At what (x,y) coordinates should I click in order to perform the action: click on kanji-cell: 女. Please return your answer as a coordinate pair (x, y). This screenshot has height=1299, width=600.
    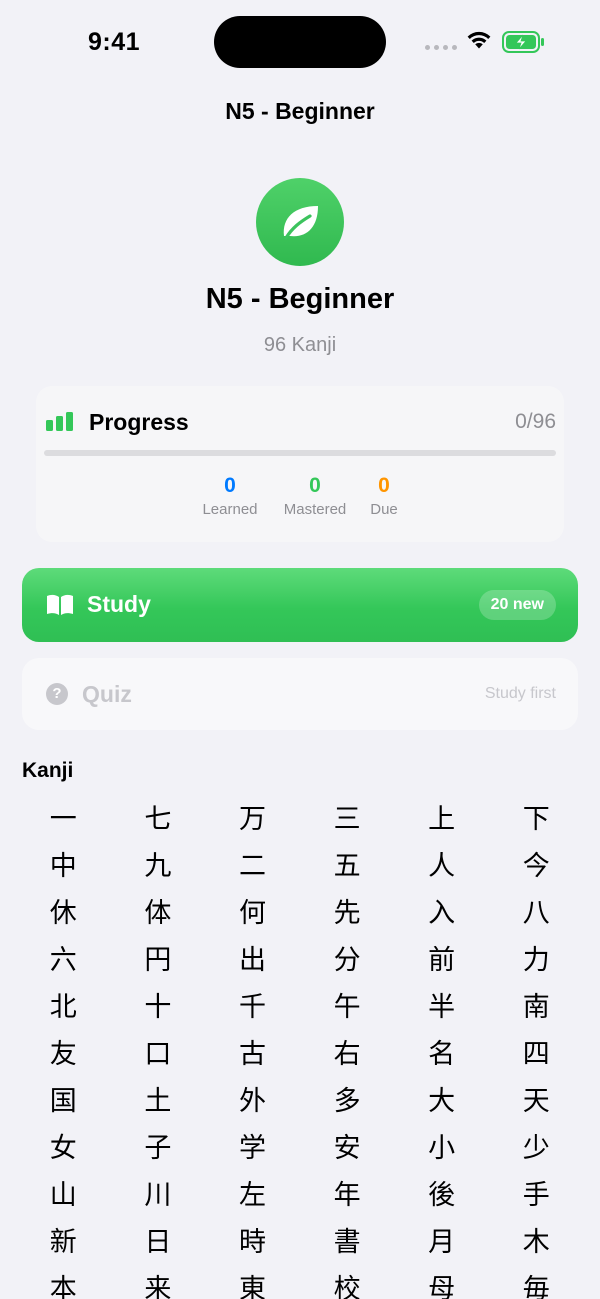
    Looking at the image, I should click on (63, 1148).